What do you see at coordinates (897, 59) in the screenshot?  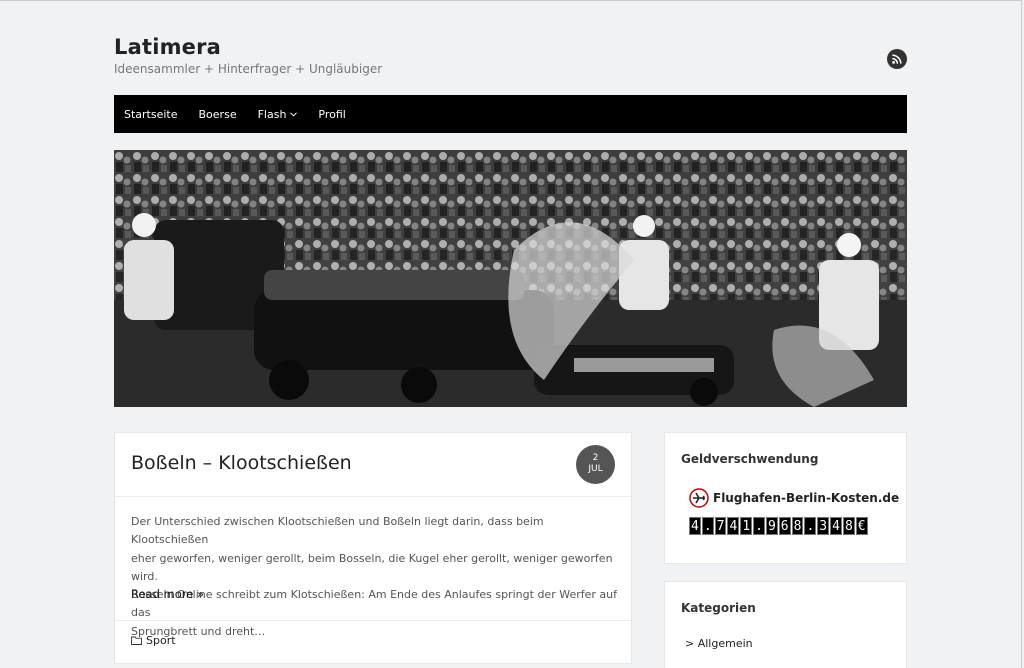 I see `rss-icon` at bounding box center [897, 59].